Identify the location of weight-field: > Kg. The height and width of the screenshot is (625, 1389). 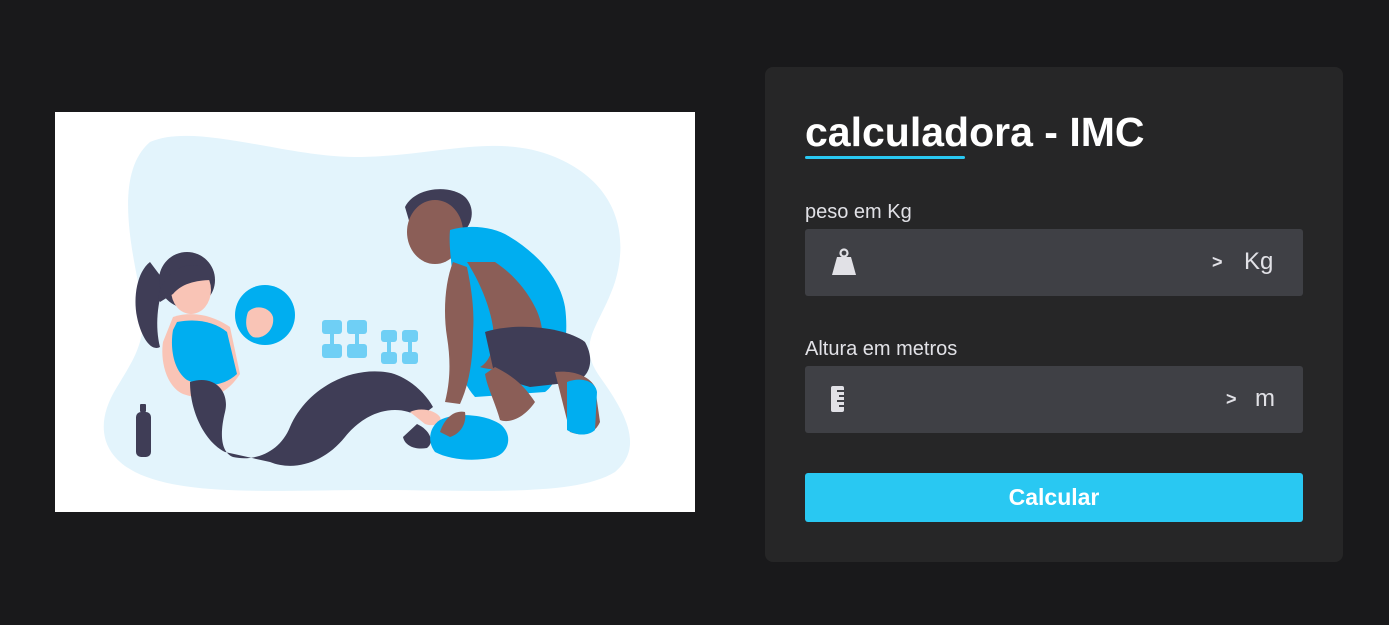
(1054, 262).